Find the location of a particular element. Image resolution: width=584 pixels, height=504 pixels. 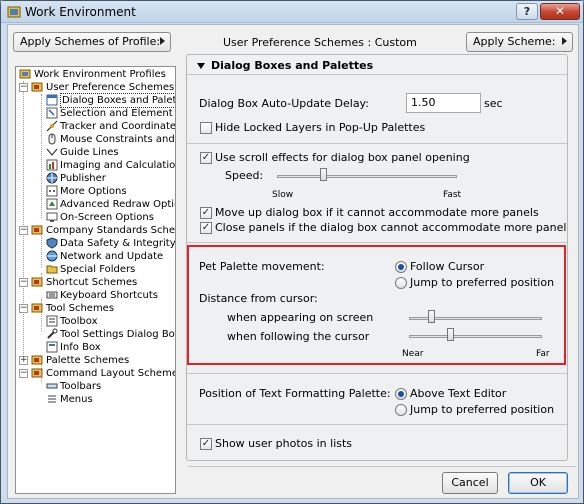

tool-settings-icon is located at coordinates (52, 333).